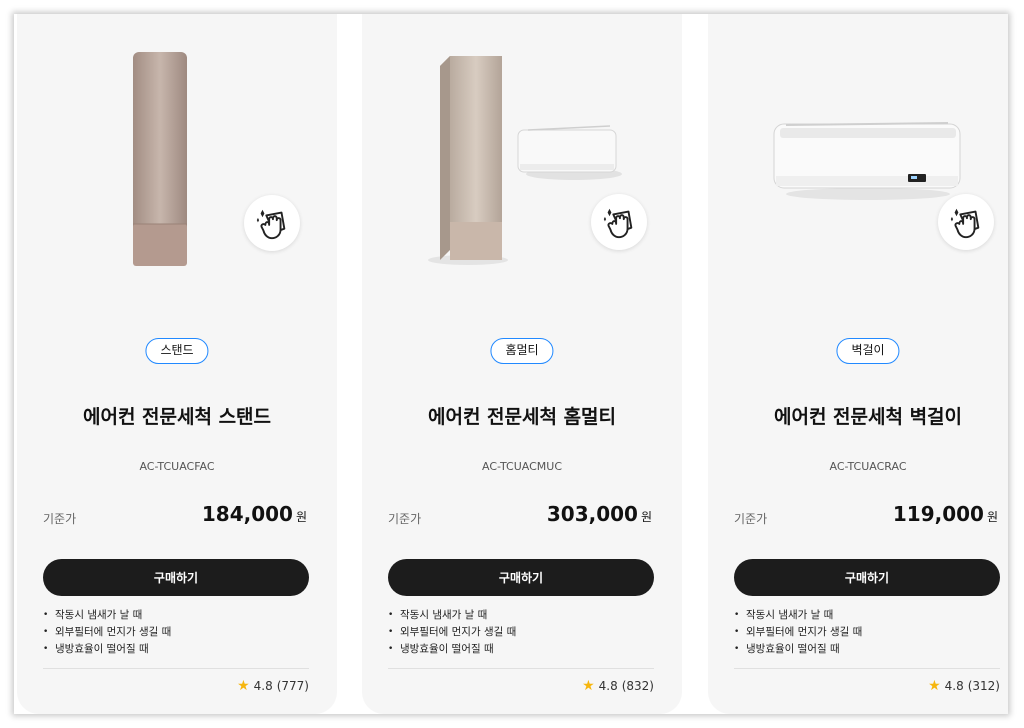  Describe the element at coordinates (868, 466) in the screenshot. I see `model-number: AC-TCUACRAC` at that location.